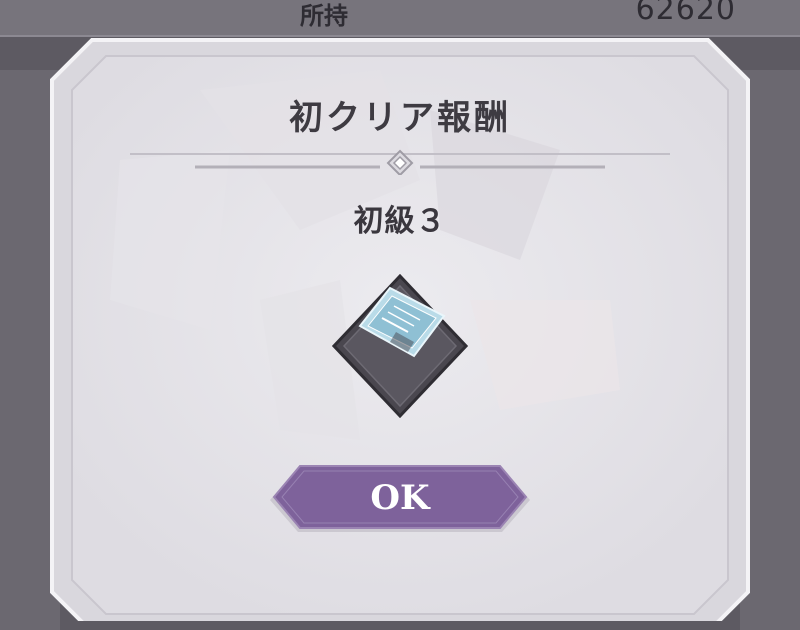  I want to click on title-divider, so click(400, 162).